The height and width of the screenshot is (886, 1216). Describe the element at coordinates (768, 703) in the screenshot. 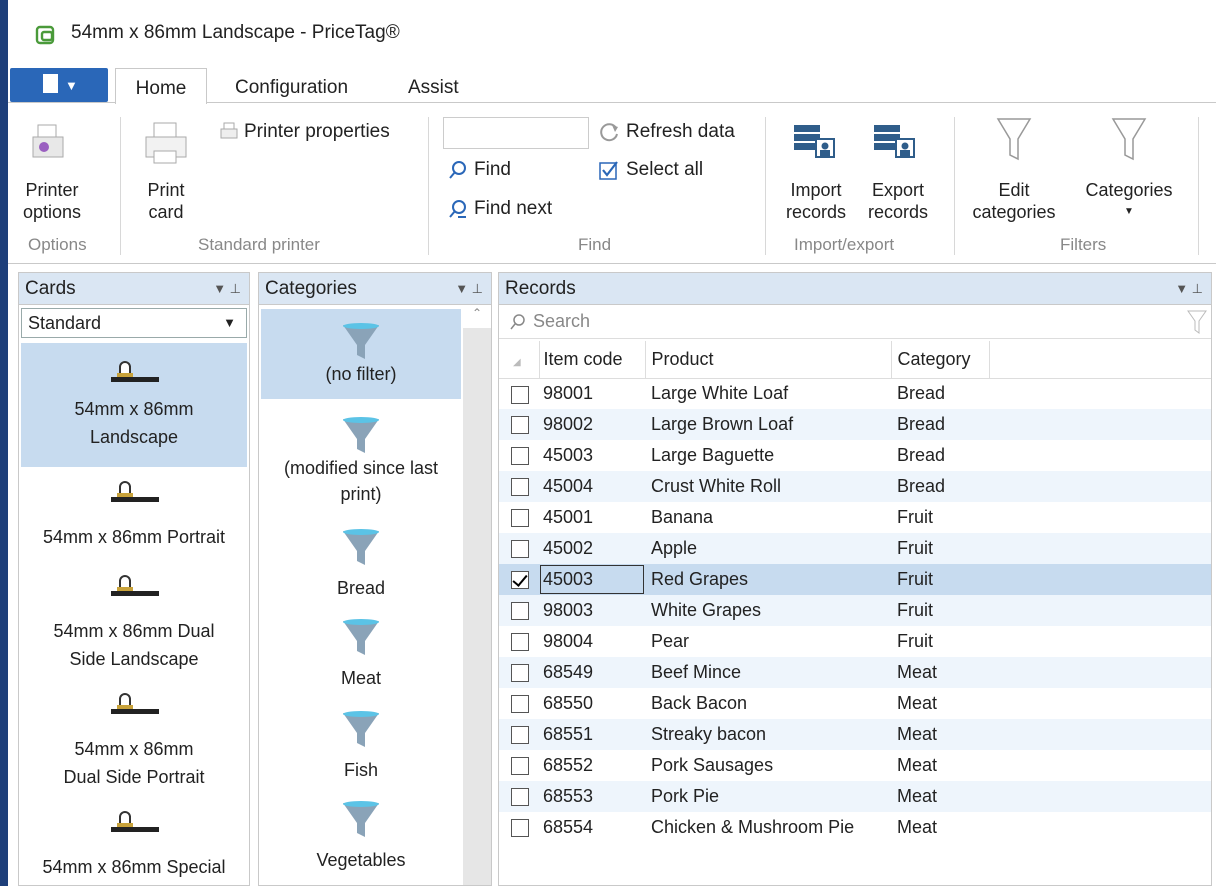

I see `product-cell: Back Bacon` at that location.